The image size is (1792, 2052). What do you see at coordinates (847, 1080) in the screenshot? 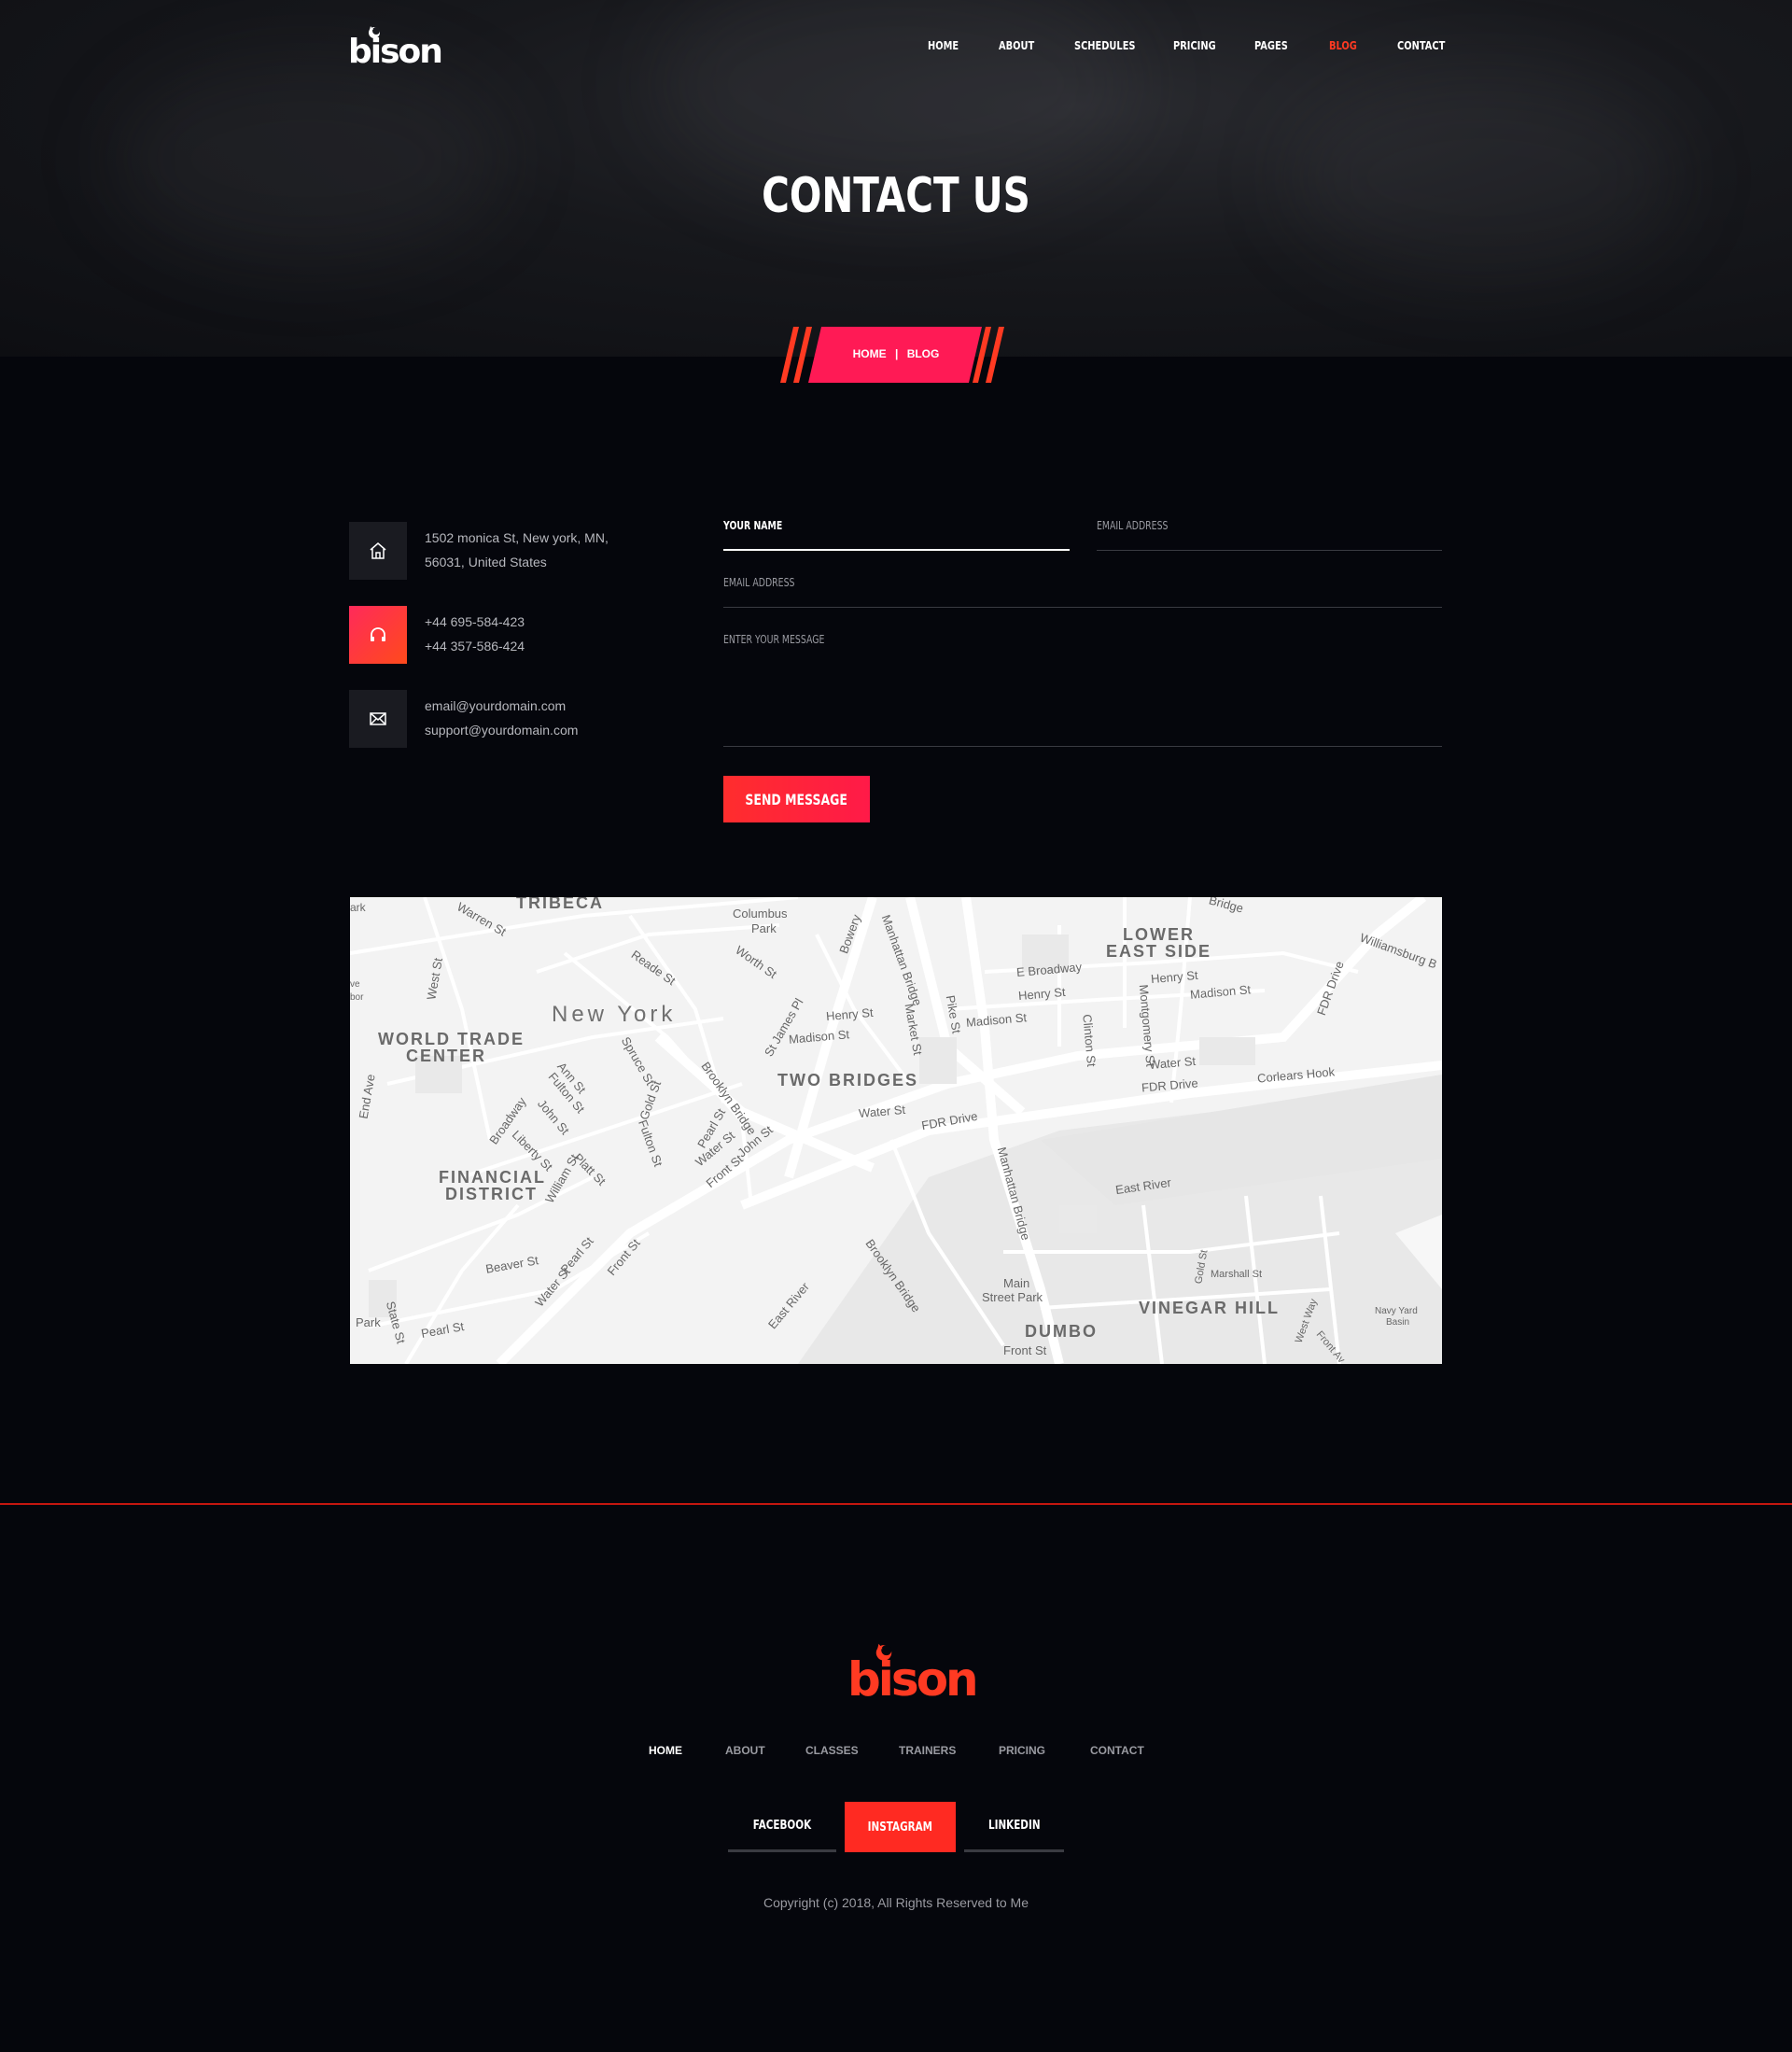
I see `map-label: TWO BRIDGES` at bounding box center [847, 1080].